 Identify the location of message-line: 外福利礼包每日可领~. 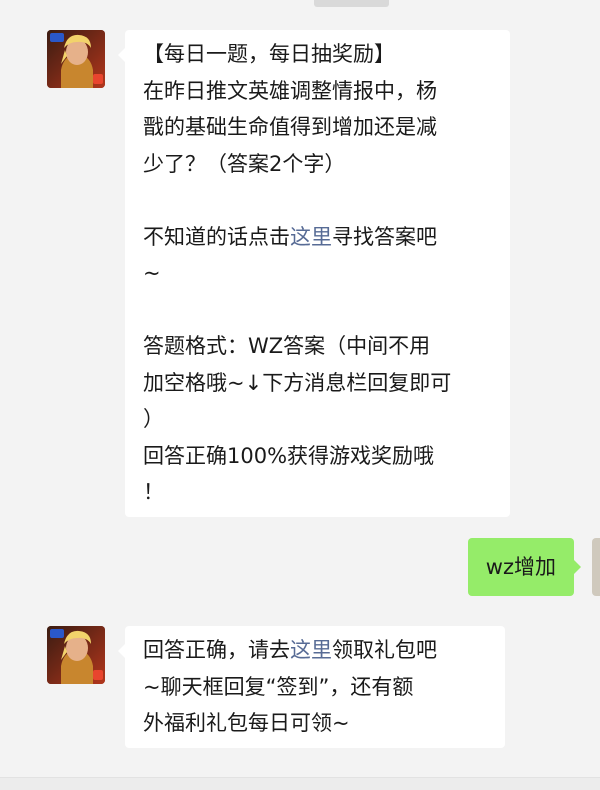
(246, 723).